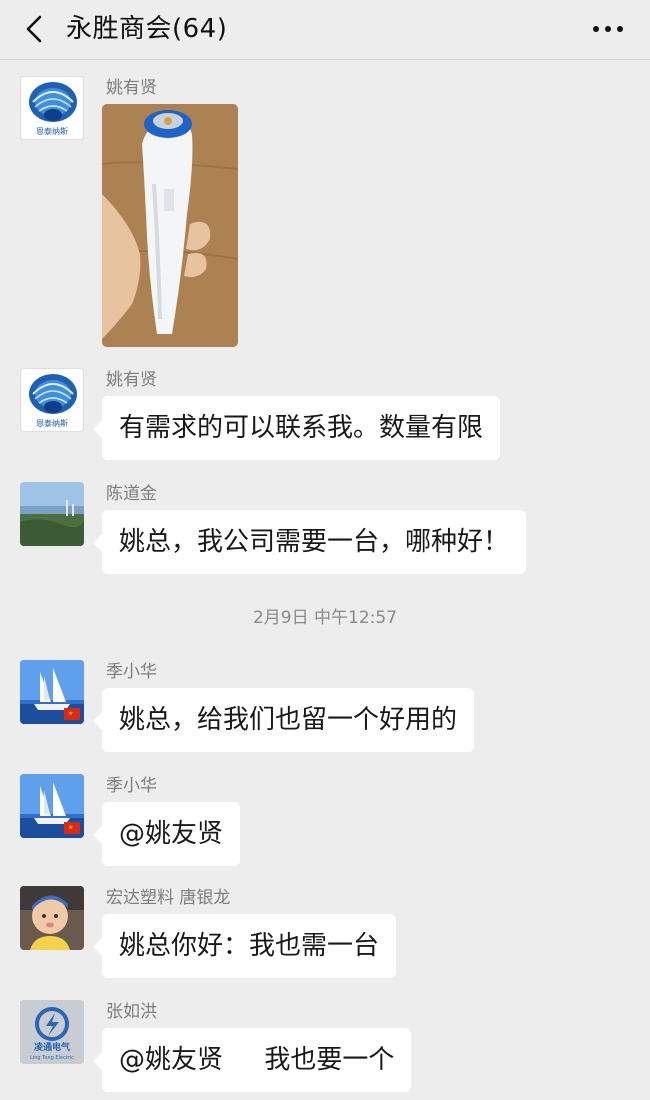 The image size is (650, 1100). Describe the element at coordinates (35, 29) in the screenshot. I see `chevron-left-icon` at that location.